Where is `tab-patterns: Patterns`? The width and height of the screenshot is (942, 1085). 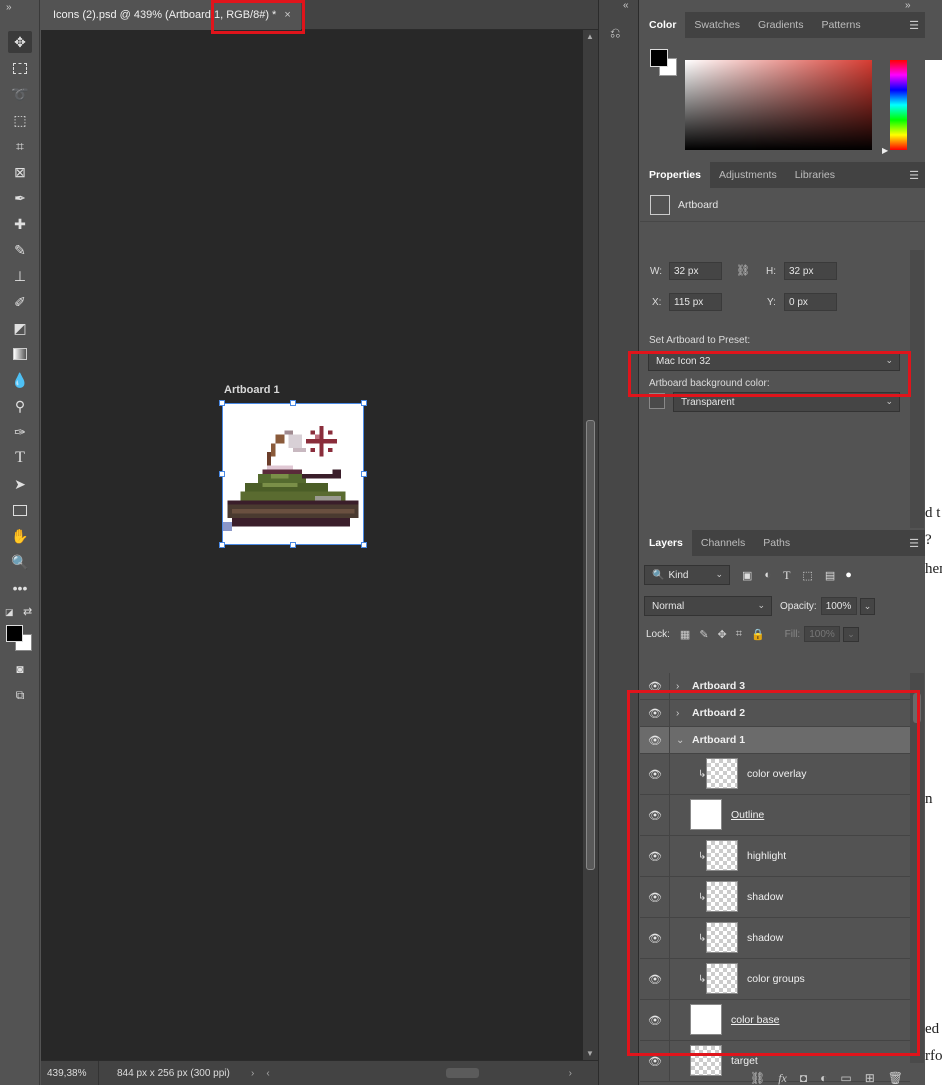
tab-patterns: Patterns is located at coordinates (840, 25).